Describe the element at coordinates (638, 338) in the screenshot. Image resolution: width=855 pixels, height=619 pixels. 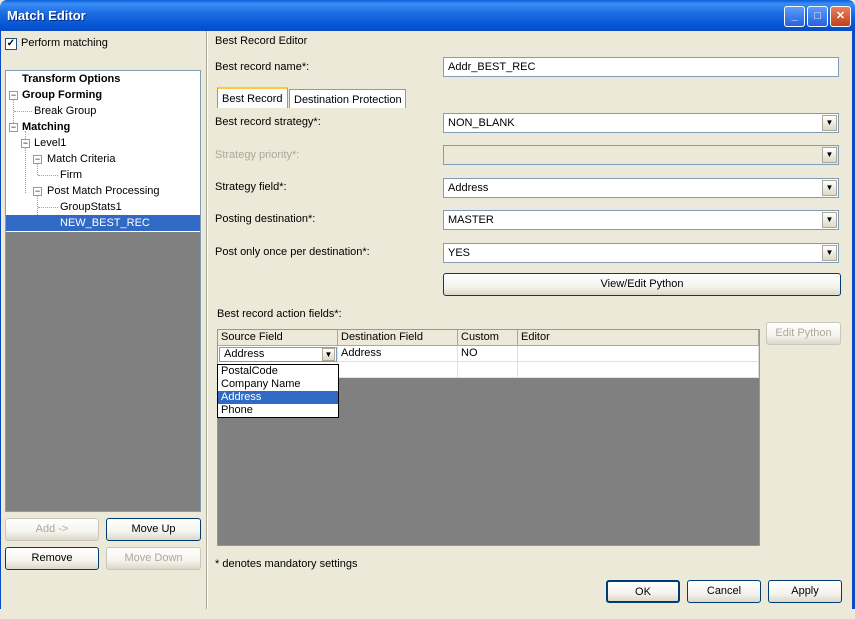
I see `column-header-editor: Editor` at that location.